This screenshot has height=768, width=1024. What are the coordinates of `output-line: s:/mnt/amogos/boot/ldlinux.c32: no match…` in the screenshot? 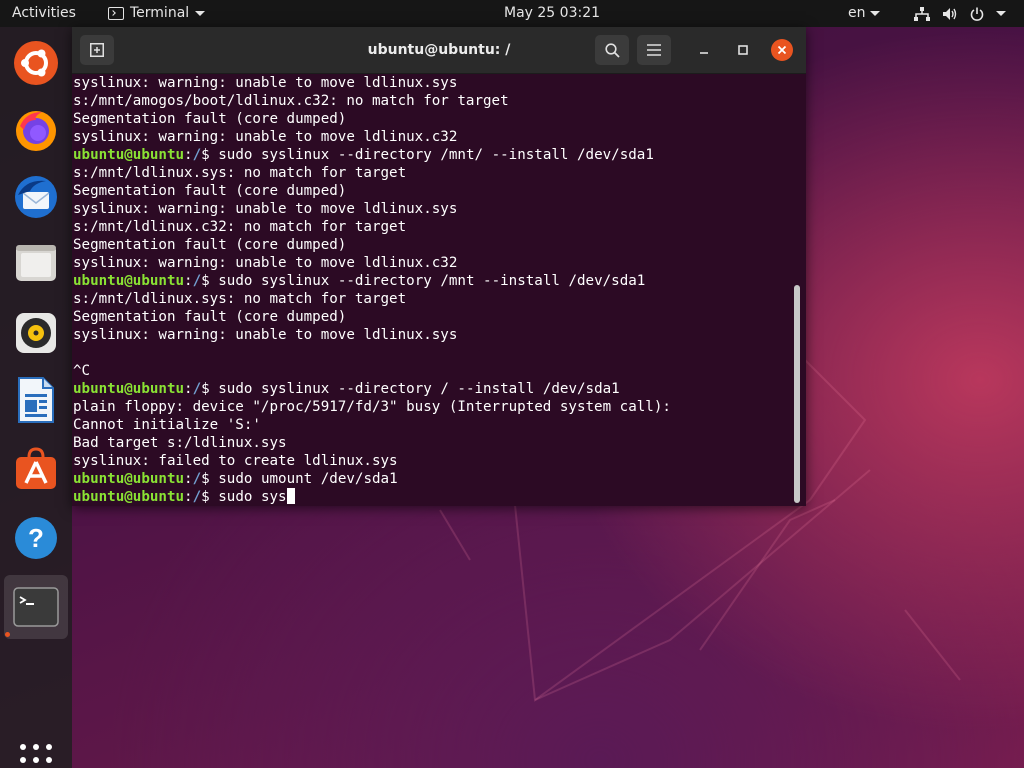 It's located at (291, 101).